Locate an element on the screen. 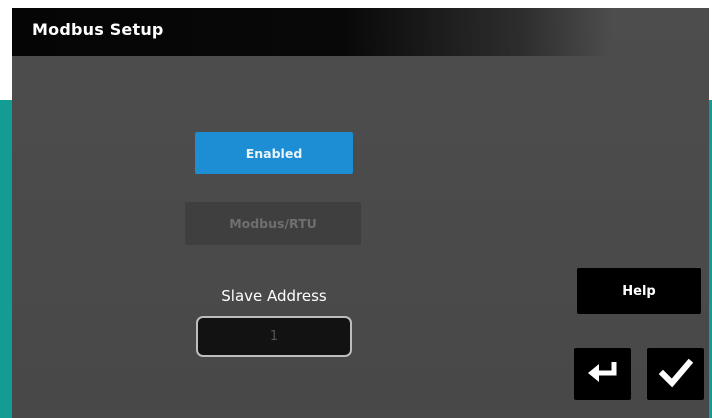 This screenshot has width=712, height=418. protocol-button: Modbus/RTU is located at coordinates (273, 223).